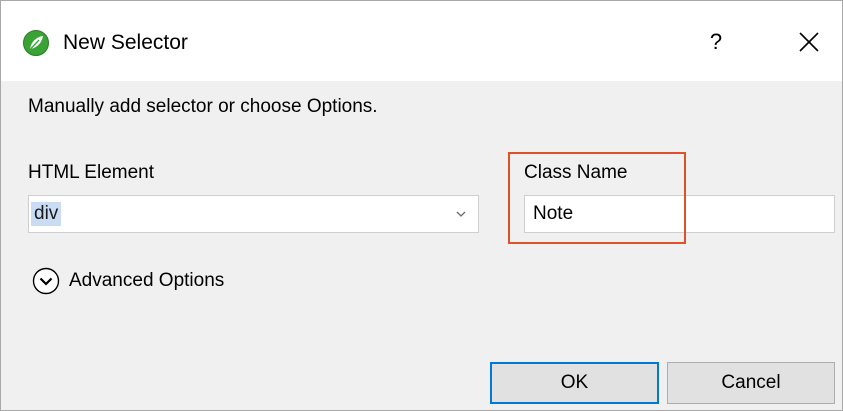  I want to click on close-icon, so click(809, 42).